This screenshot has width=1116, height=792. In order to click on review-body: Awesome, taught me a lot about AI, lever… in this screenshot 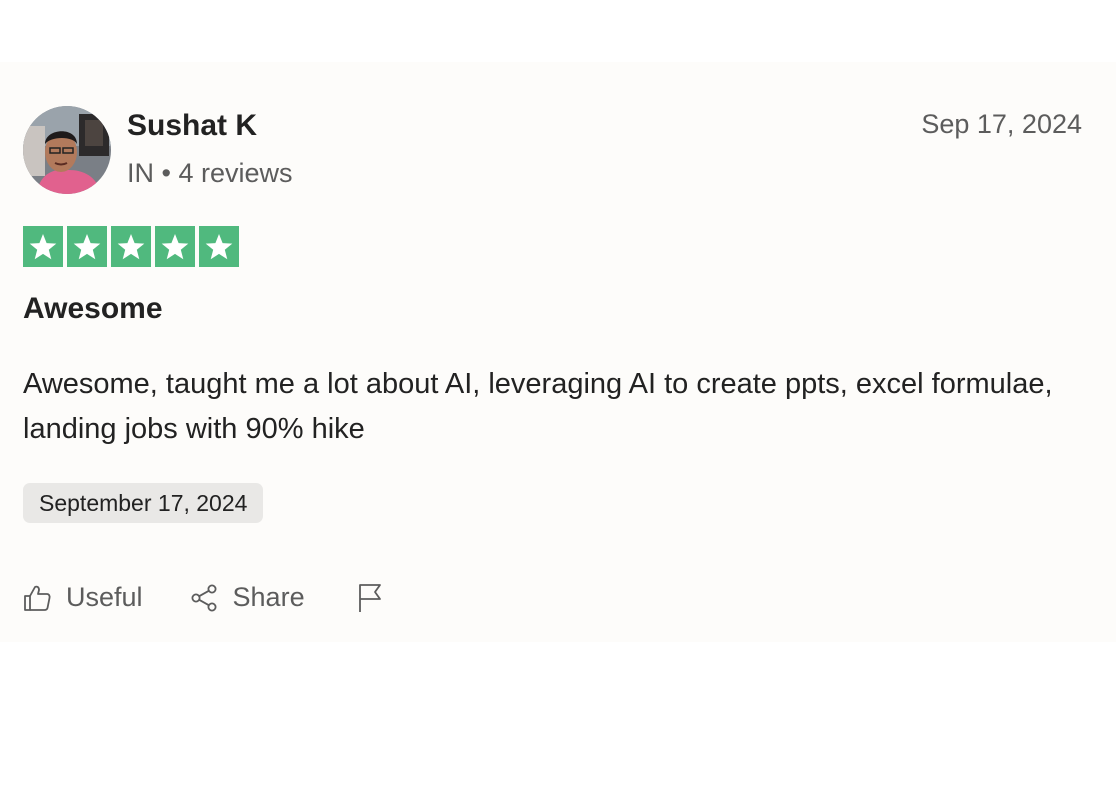, I will do `click(538, 406)`.